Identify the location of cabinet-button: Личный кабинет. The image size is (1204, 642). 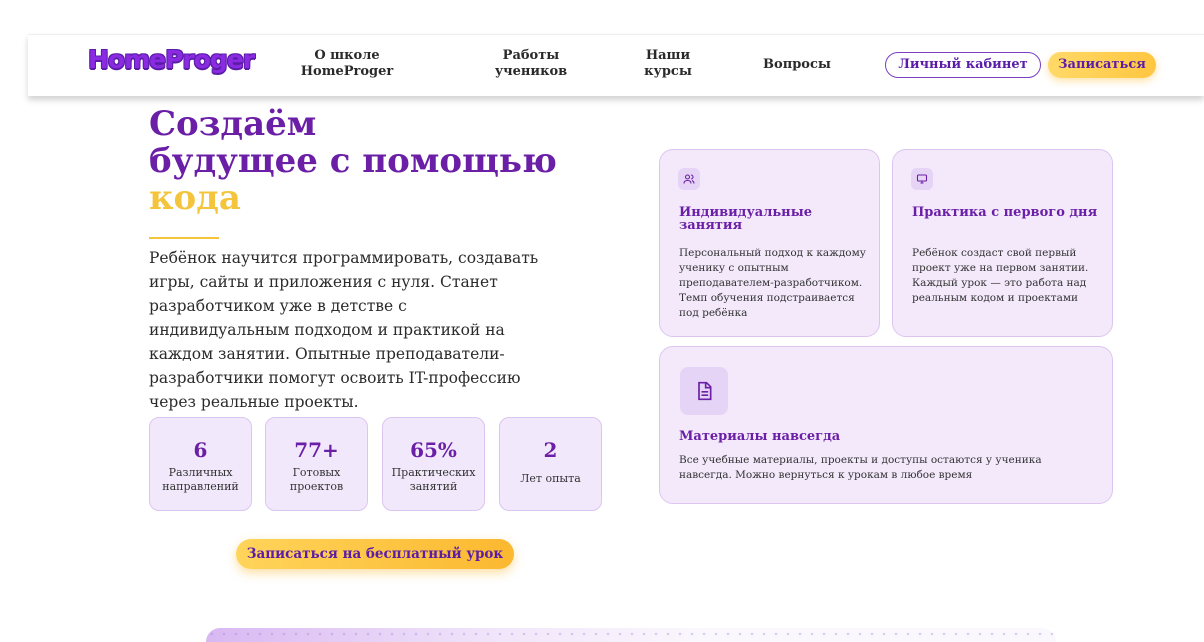
(963, 65).